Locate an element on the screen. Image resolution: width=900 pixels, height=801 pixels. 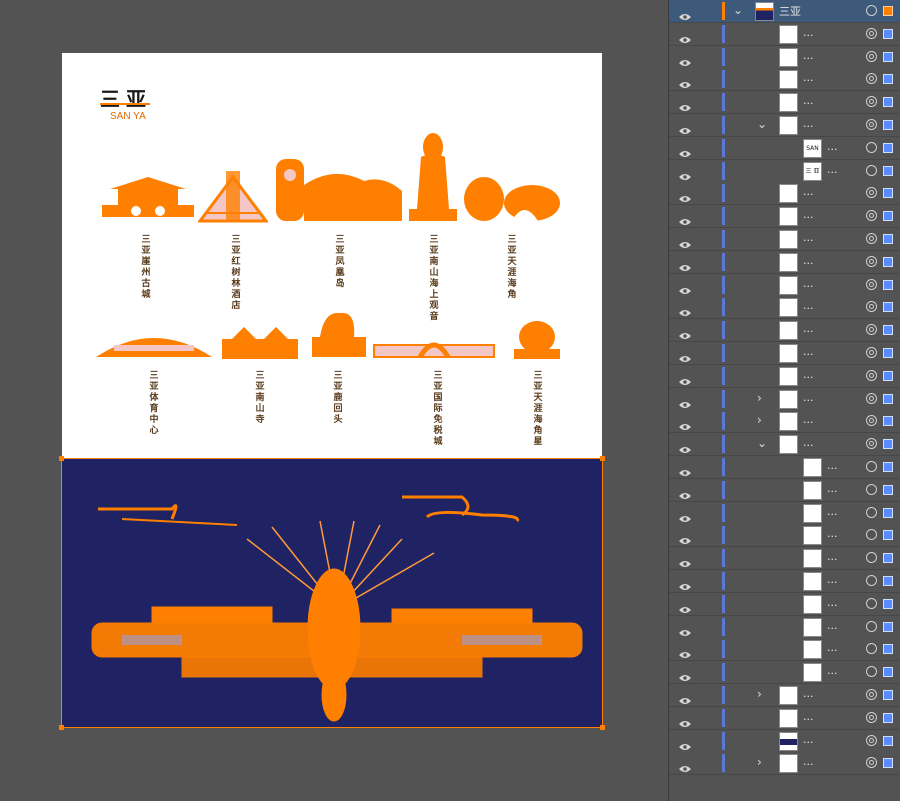
layer-name: 三亚 is located at coordinates (790, 11).